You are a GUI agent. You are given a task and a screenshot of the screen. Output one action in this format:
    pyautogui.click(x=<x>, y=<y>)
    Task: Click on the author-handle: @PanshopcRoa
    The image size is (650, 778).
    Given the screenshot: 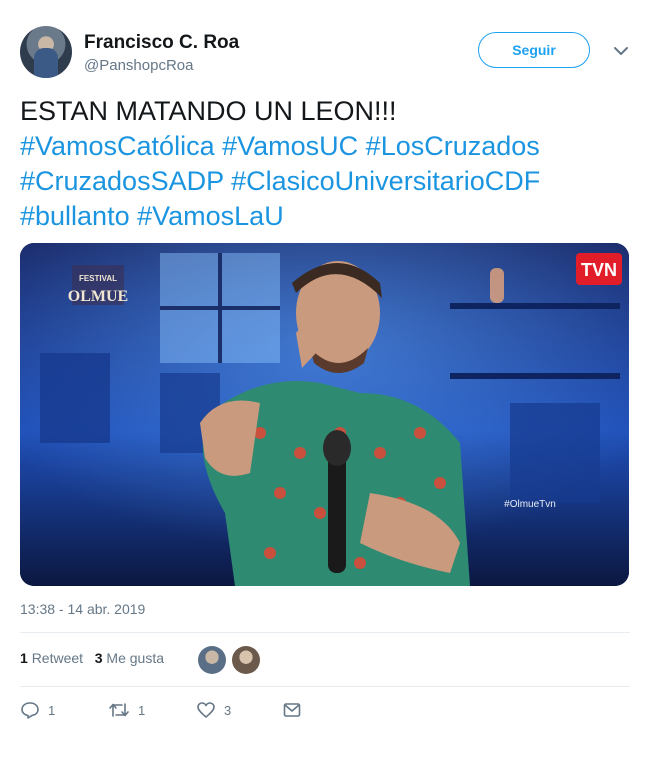 What is the action you would take?
    pyautogui.click(x=138, y=65)
    